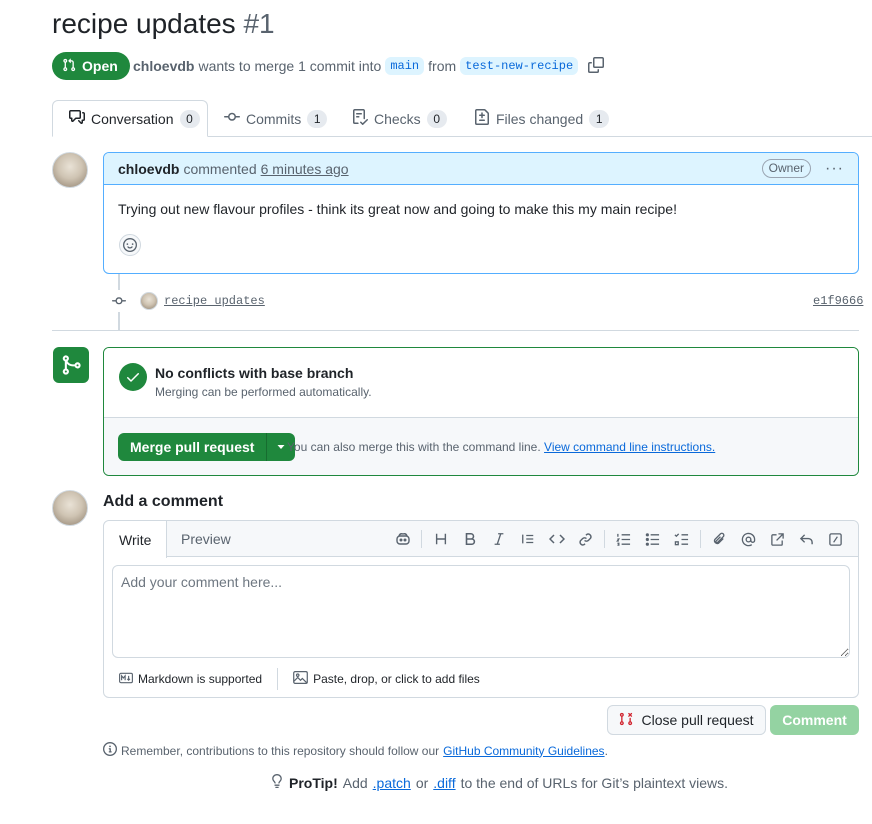  Describe the element at coordinates (697, 720) in the screenshot. I see `close-label: Close pull request` at that location.